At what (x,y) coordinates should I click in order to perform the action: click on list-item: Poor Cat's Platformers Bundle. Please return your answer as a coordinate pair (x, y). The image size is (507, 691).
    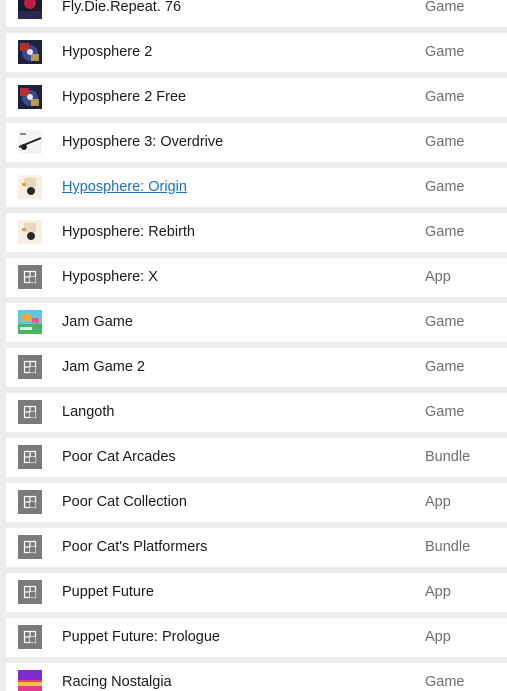
    Looking at the image, I should click on (256, 547).